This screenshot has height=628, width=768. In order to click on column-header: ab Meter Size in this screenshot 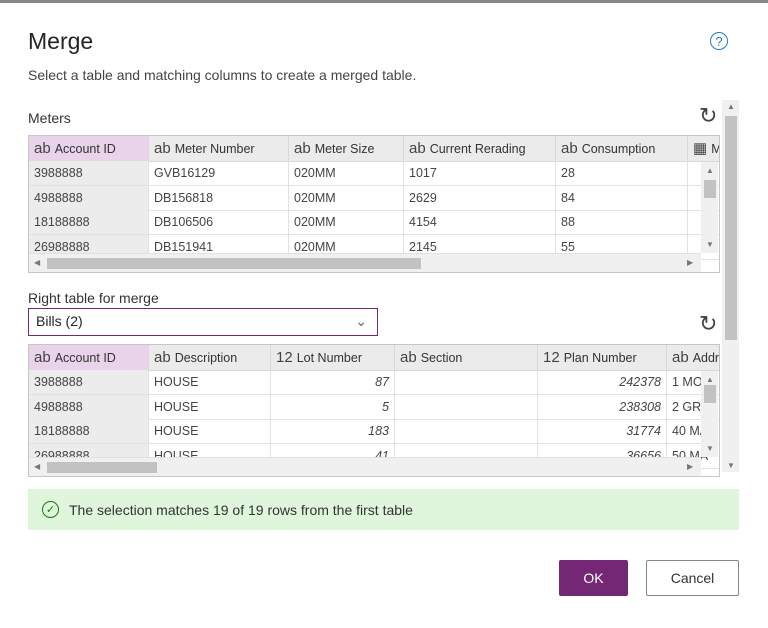, I will do `click(346, 148)`.